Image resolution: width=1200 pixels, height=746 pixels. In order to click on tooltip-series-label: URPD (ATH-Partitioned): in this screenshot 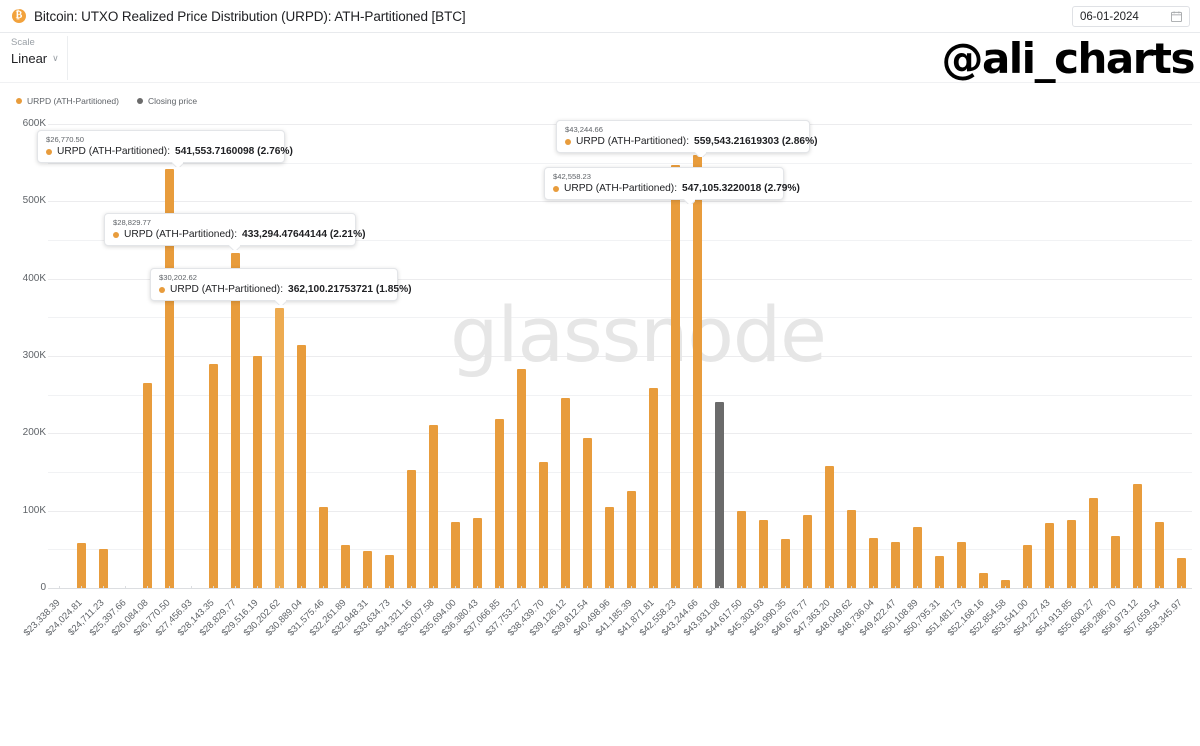, I will do `click(114, 151)`.